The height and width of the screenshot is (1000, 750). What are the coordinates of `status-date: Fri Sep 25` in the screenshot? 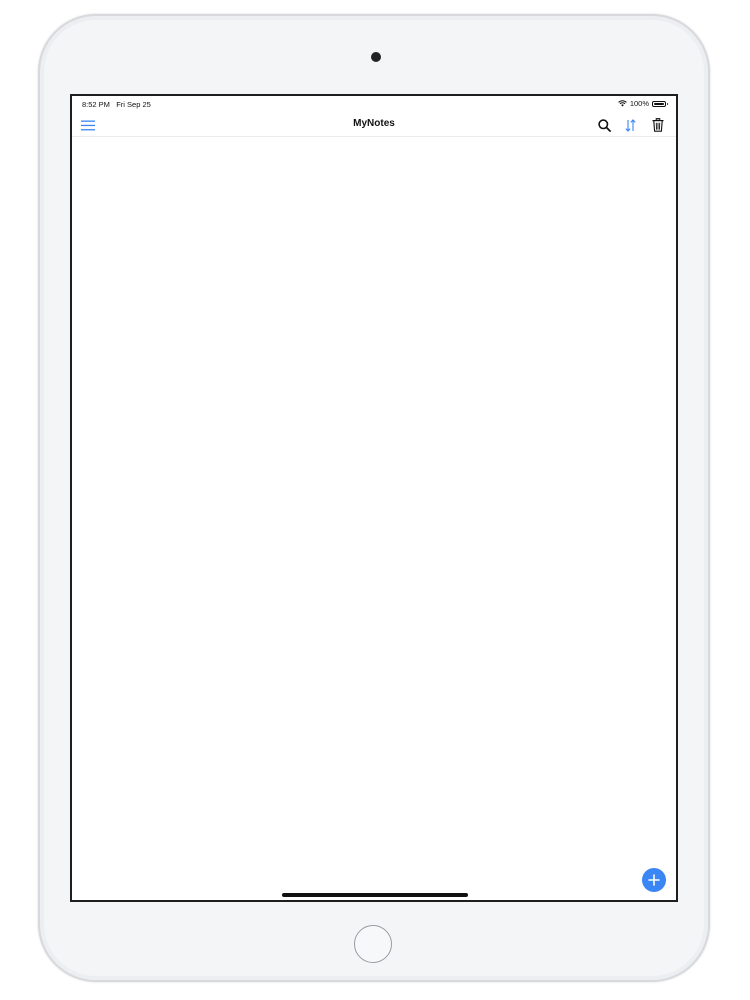 It's located at (133, 104).